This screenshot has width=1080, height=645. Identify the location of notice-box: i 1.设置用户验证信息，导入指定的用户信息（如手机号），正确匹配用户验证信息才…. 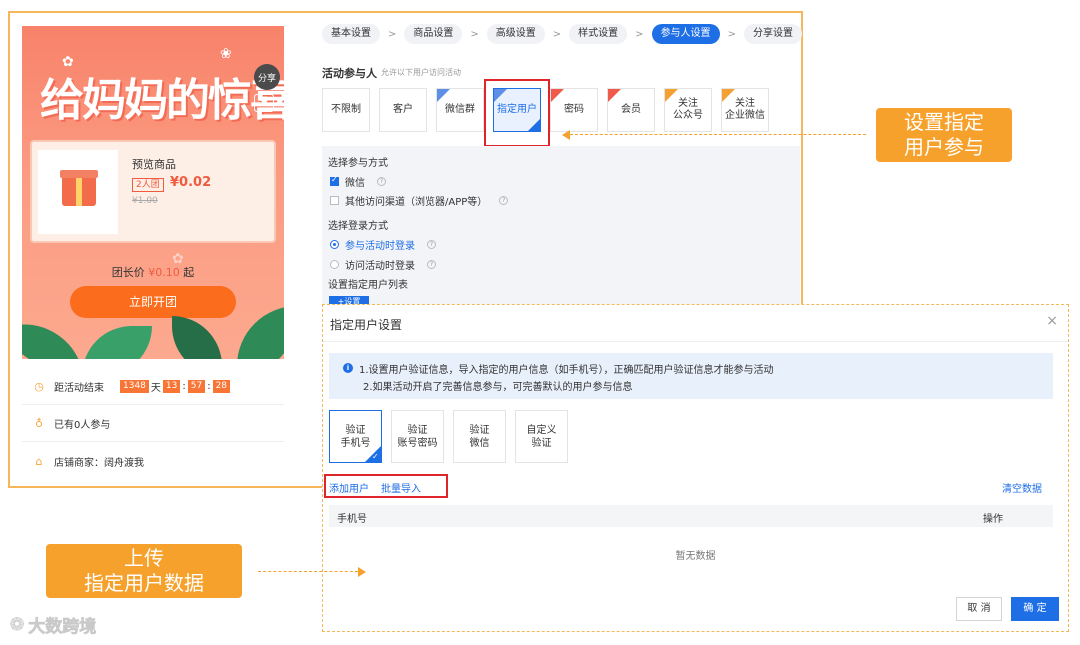
(691, 376).